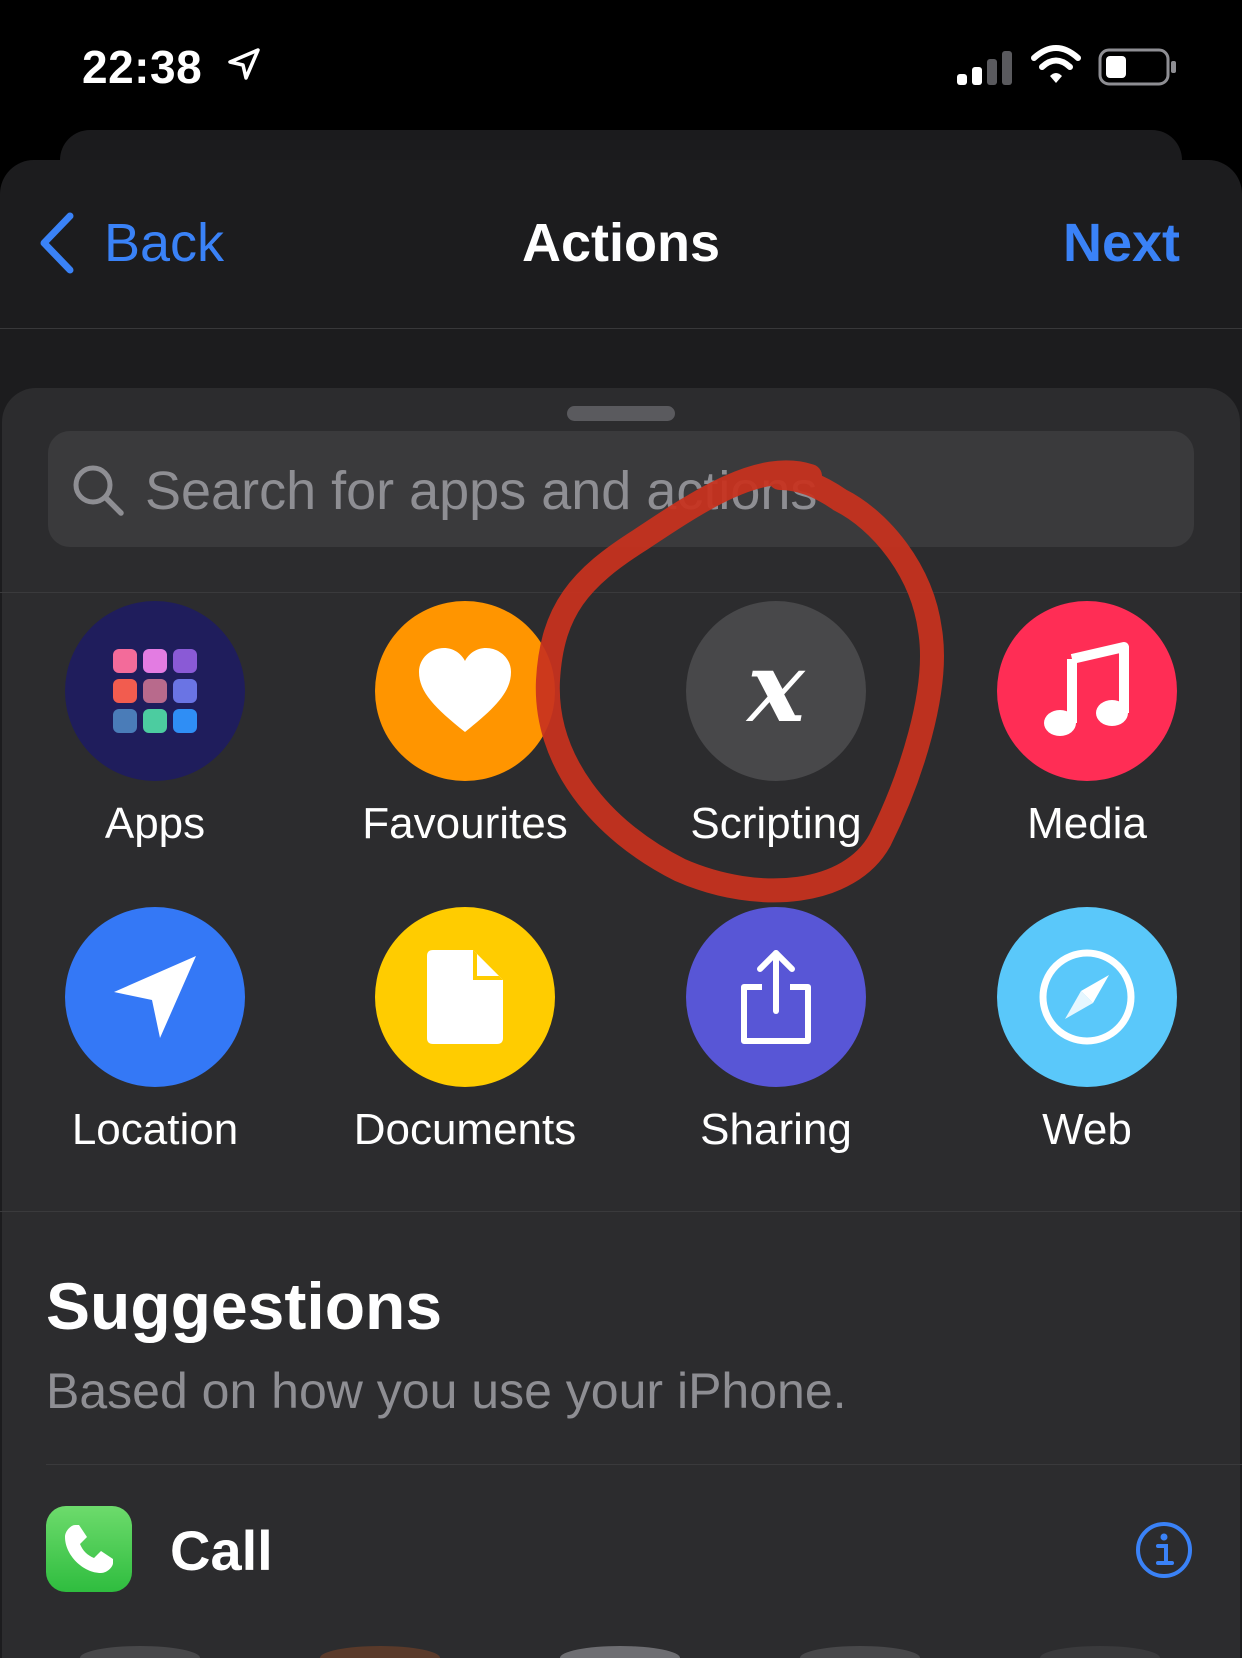 This screenshot has height=1658, width=1242. What do you see at coordinates (776, 1129) in the screenshot?
I see `category-label: Sharing` at bounding box center [776, 1129].